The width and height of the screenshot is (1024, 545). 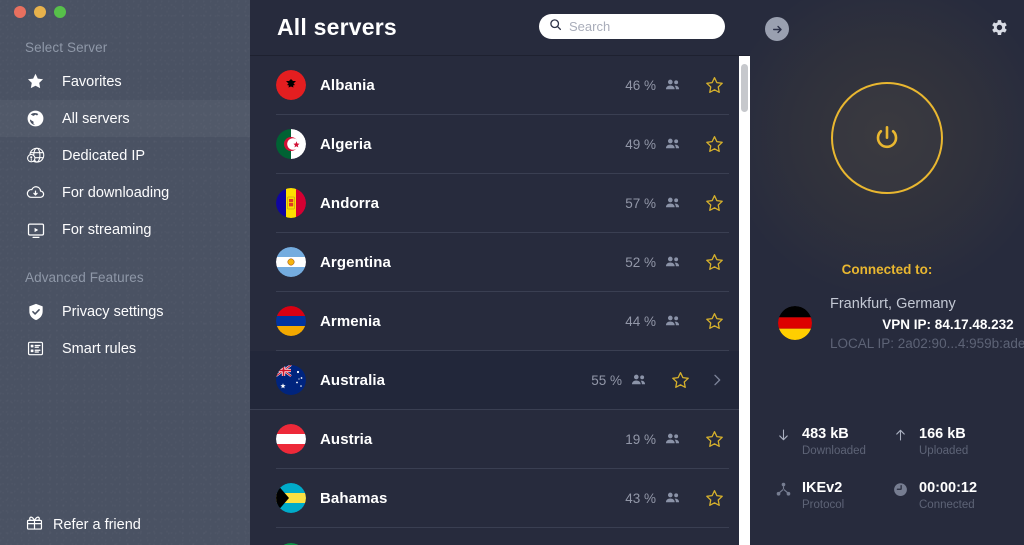 I want to click on refer-a-friend-label: Refer a friend, so click(x=97, y=524).